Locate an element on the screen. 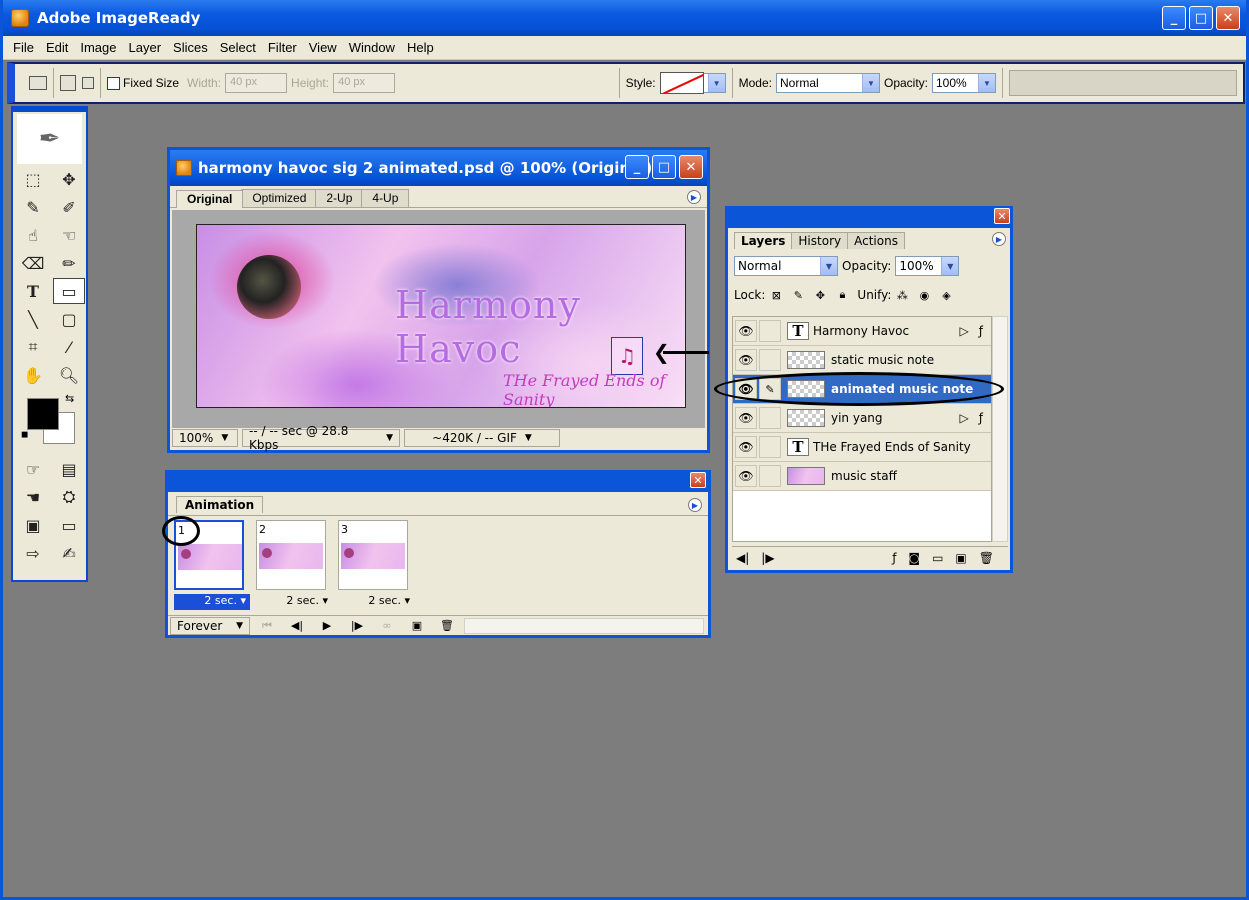 The image size is (1249, 900). menu-file: File is located at coordinates (23, 47).